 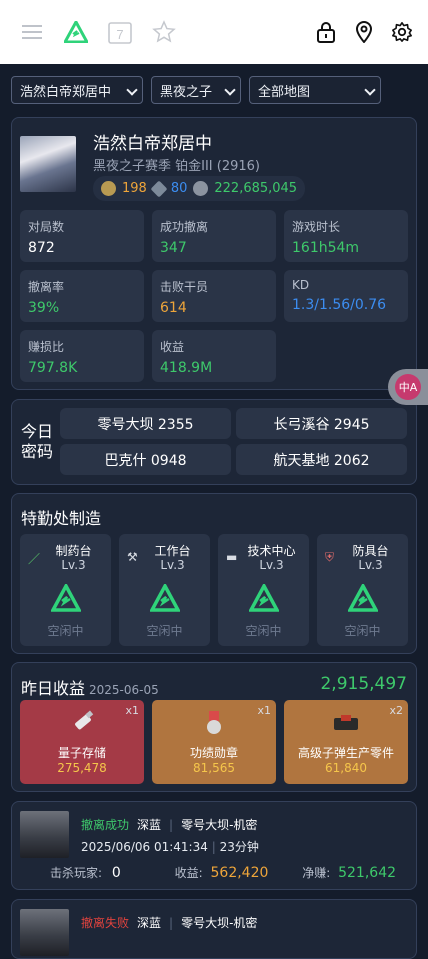 What do you see at coordinates (316, 227) in the screenshot?
I see `stat-label: 游戏时长` at bounding box center [316, 227].